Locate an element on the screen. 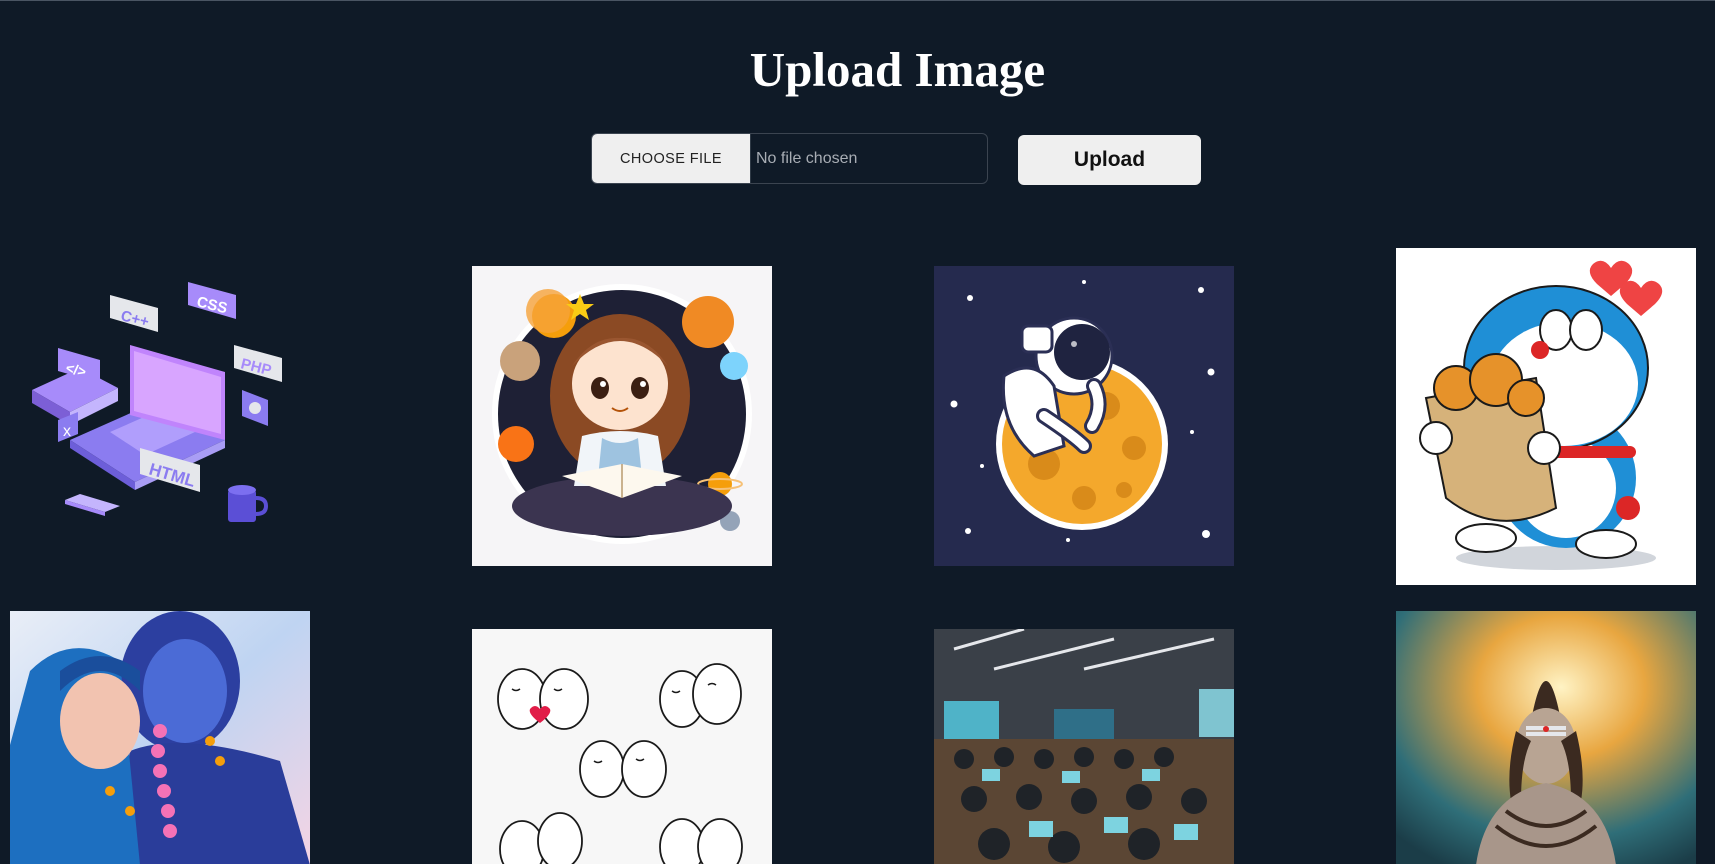  gallery-image-computer-lab is located at coordinates (1084, 746).